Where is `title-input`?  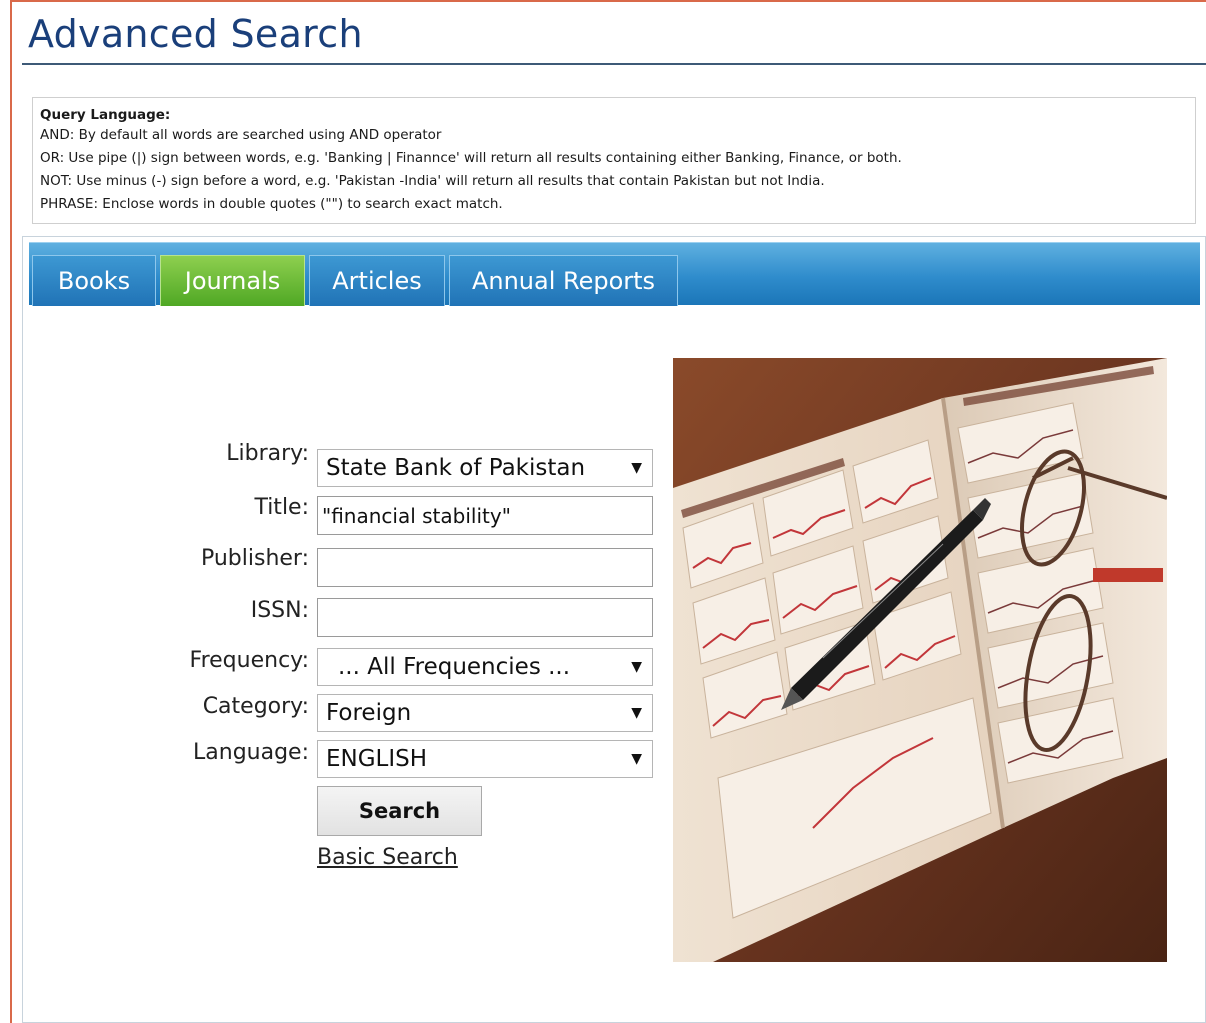 title-input is located at coordinates (485, 515).